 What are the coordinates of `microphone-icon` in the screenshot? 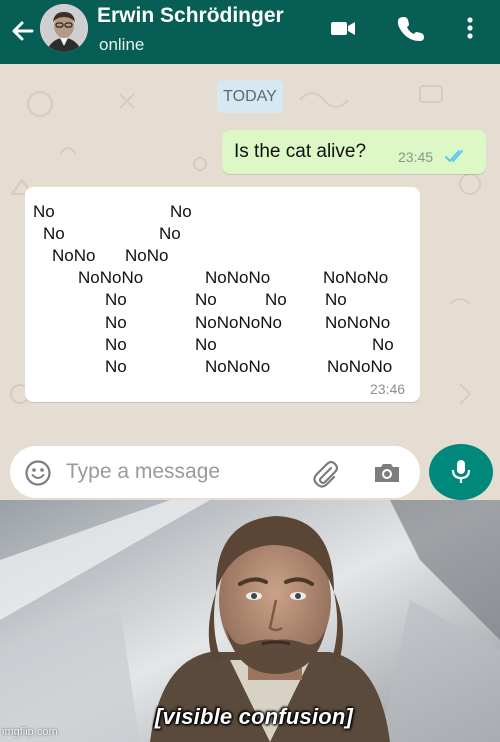 It's located at (461, 471).